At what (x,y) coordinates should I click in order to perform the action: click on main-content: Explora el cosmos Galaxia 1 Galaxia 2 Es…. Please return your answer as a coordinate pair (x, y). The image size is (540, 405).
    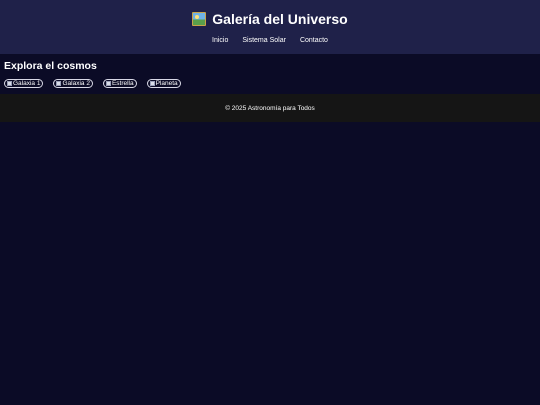
    Looking at the image, I should click on (270, 71).